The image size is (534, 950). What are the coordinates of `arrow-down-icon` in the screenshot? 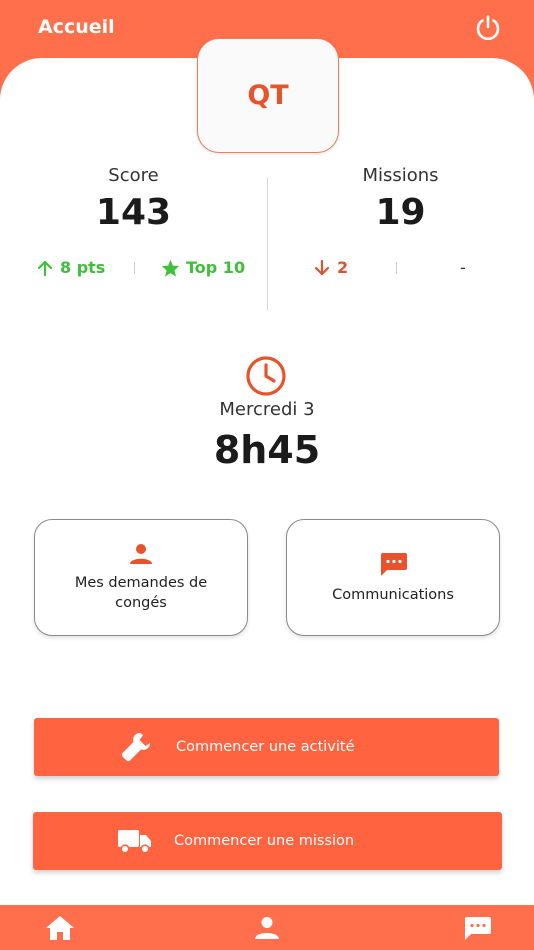 It's located at (322, 267).